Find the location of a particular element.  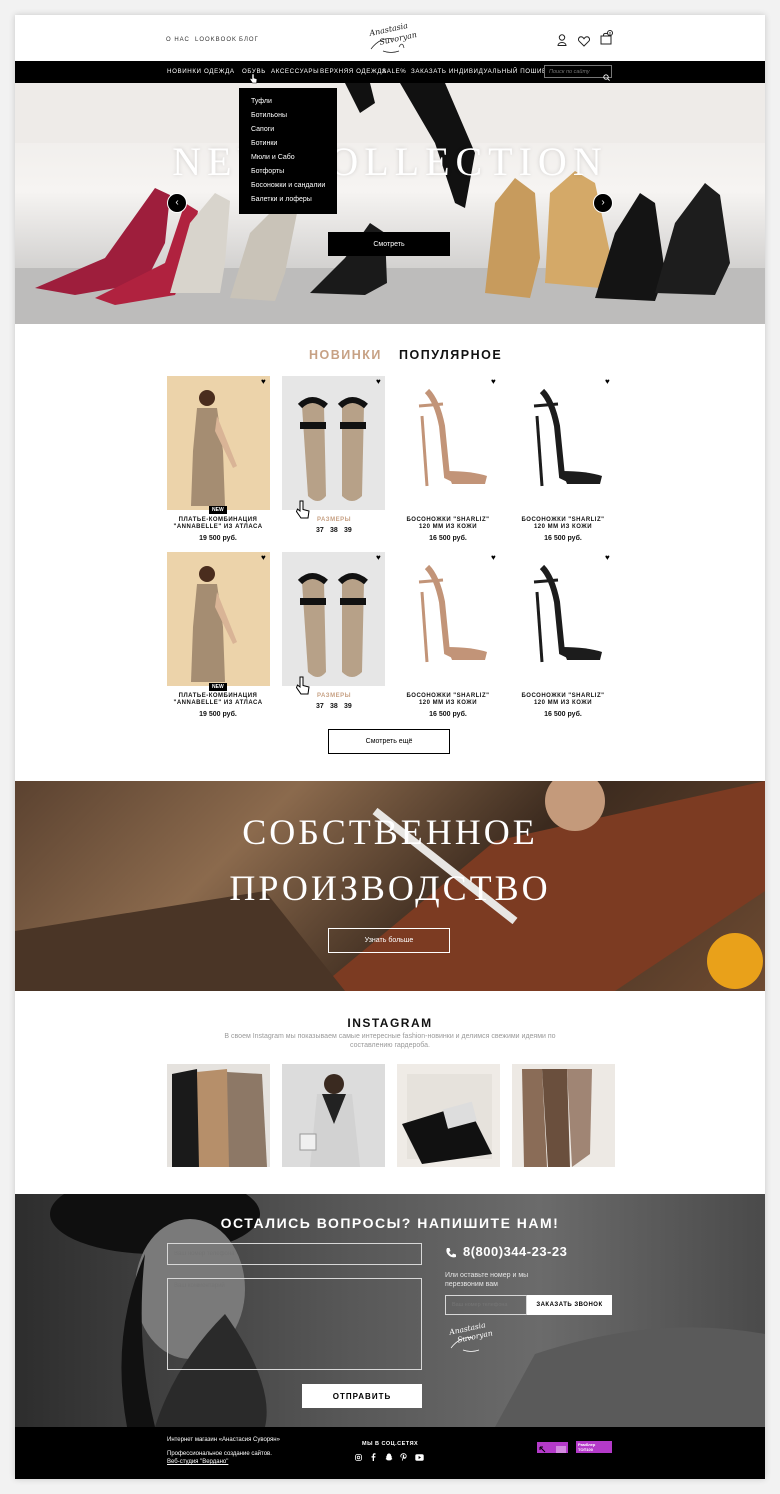

dropdown-item-booties: Ботинки is located at coordinates (264, 143).